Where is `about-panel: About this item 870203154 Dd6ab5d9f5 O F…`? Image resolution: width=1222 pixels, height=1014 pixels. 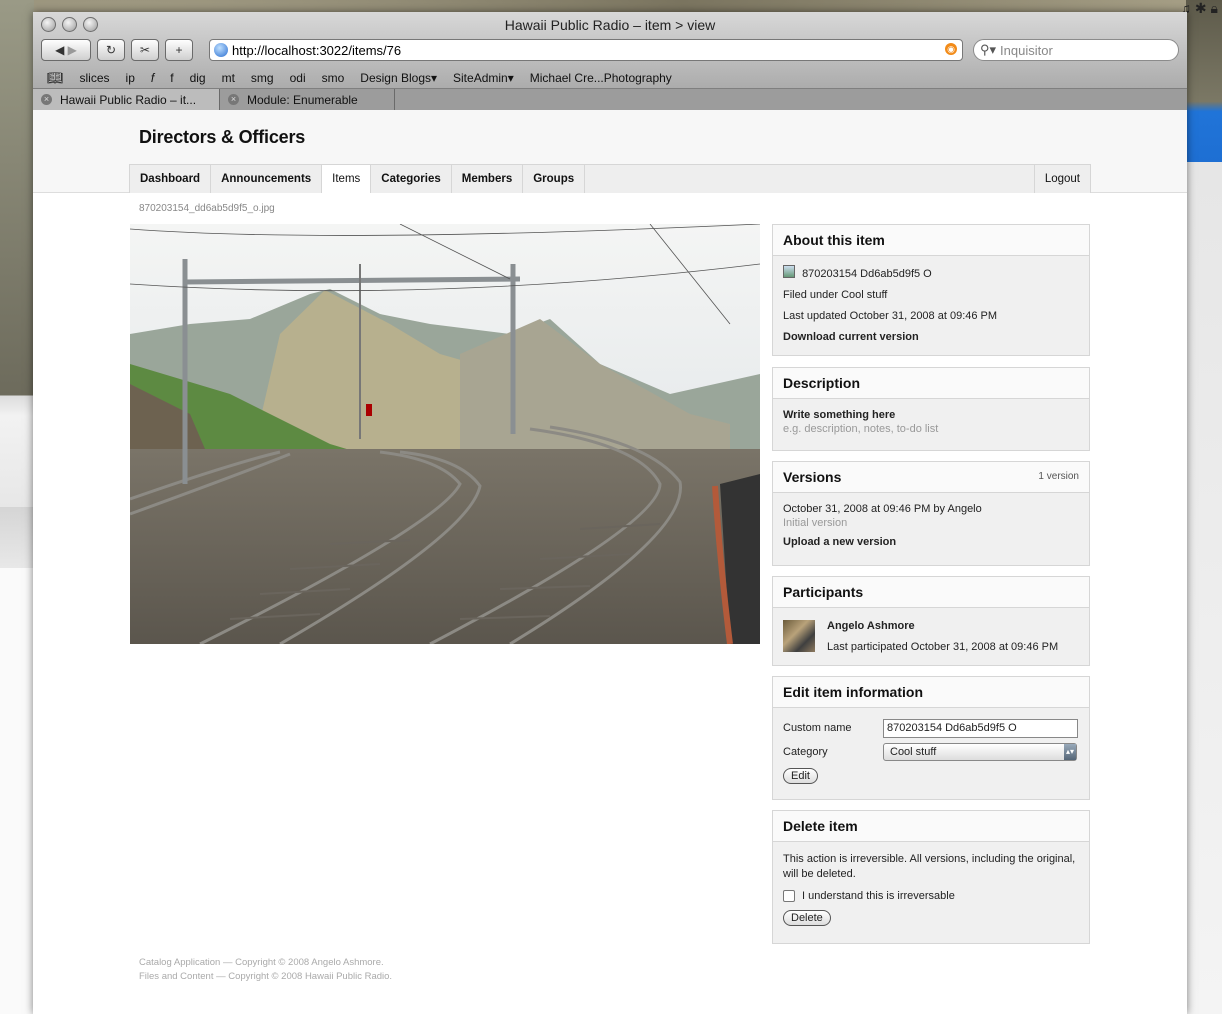 about-panel: About this item 870203154 Dd6ab5d9f5 O F… is located at coordinates (931, 290).